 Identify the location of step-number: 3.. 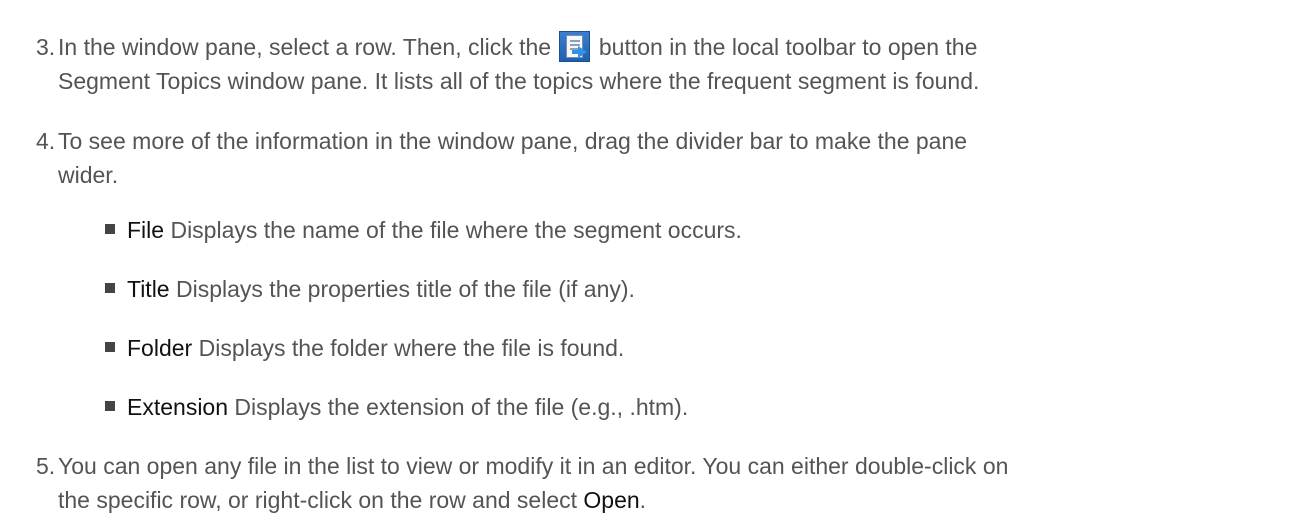
(46, 47).